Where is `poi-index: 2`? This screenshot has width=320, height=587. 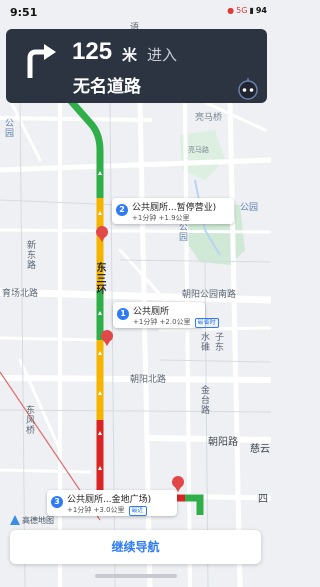 poi-index: 2 is located at coordinates (122, 210).